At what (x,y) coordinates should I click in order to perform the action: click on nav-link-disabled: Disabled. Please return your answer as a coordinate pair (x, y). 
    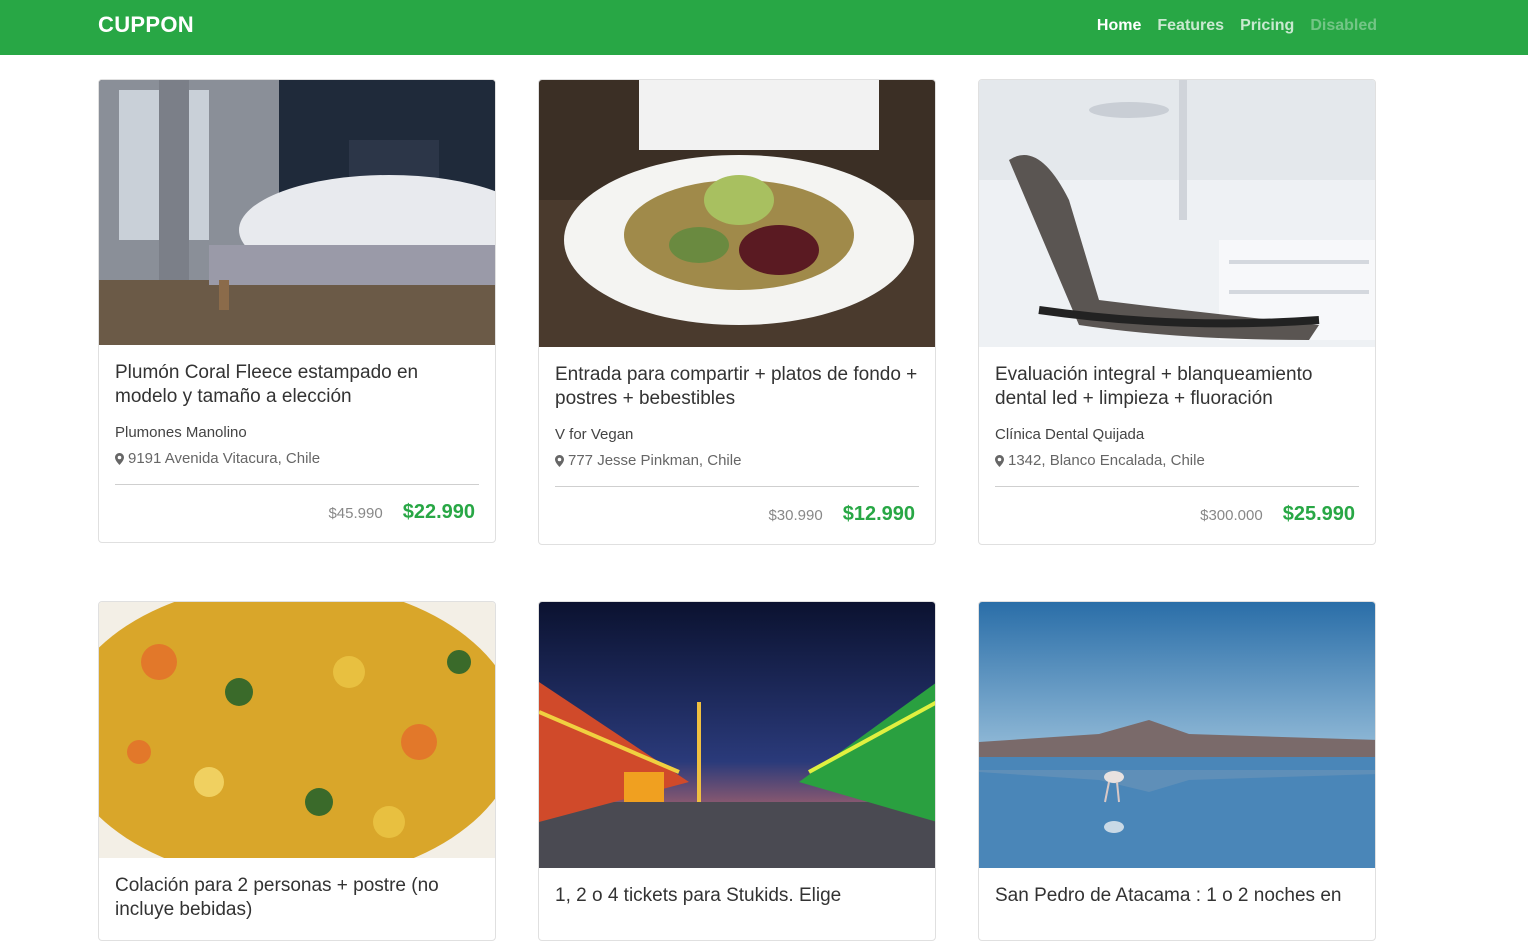
    Looking at the image, I should click on (1343, 25).